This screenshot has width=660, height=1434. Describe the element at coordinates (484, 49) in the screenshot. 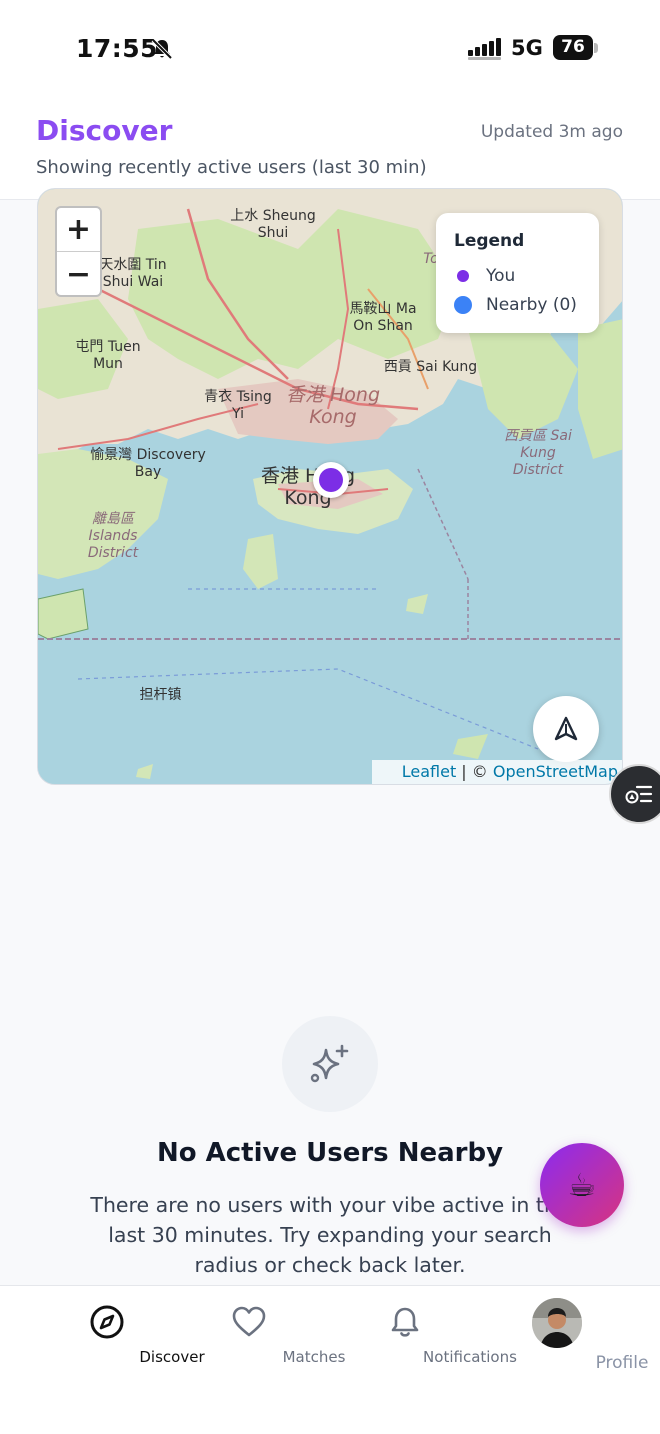

I see `signal-icon` at that location.